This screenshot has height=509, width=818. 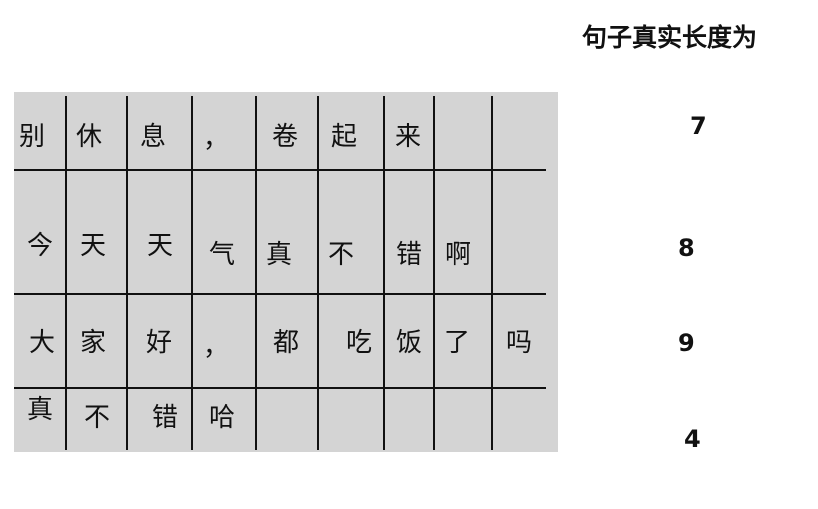 What do you see at coordinates (153, 137) in the screenshot?
I see `cell-r1-c3: 息` at bounding box center [153, 137].